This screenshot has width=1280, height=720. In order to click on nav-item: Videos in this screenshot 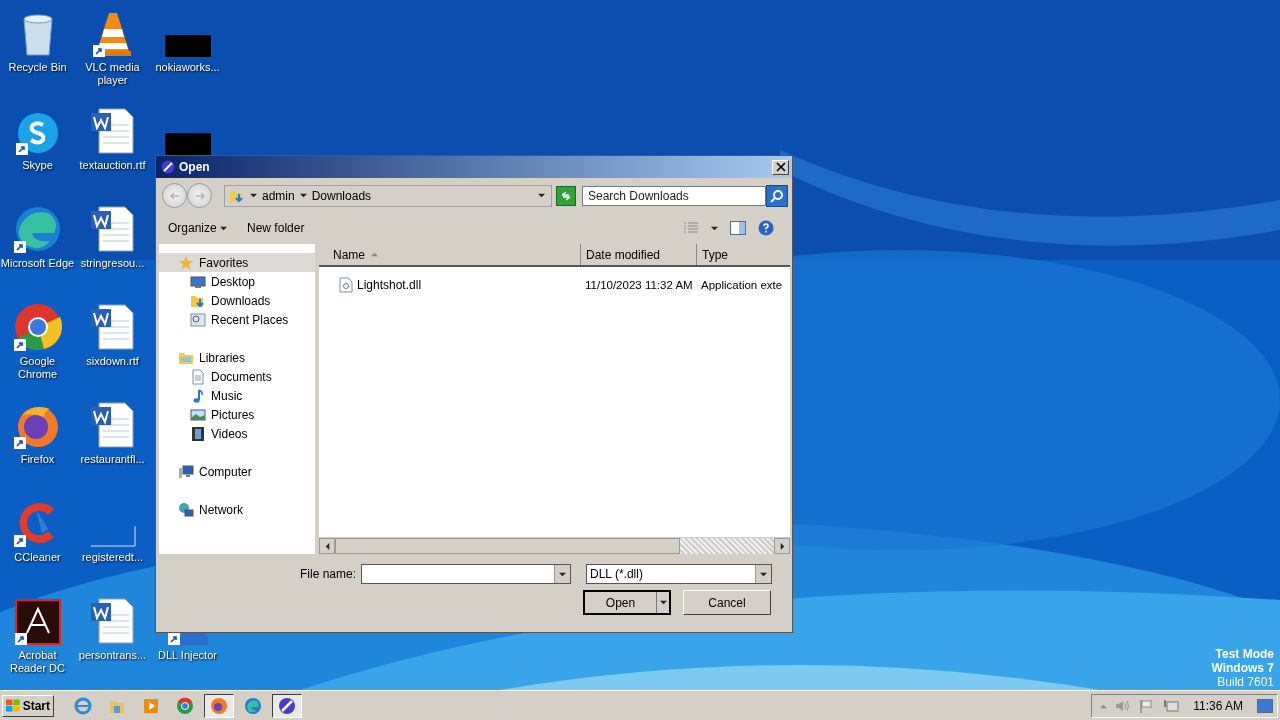, I will do `click(237, 433)`.